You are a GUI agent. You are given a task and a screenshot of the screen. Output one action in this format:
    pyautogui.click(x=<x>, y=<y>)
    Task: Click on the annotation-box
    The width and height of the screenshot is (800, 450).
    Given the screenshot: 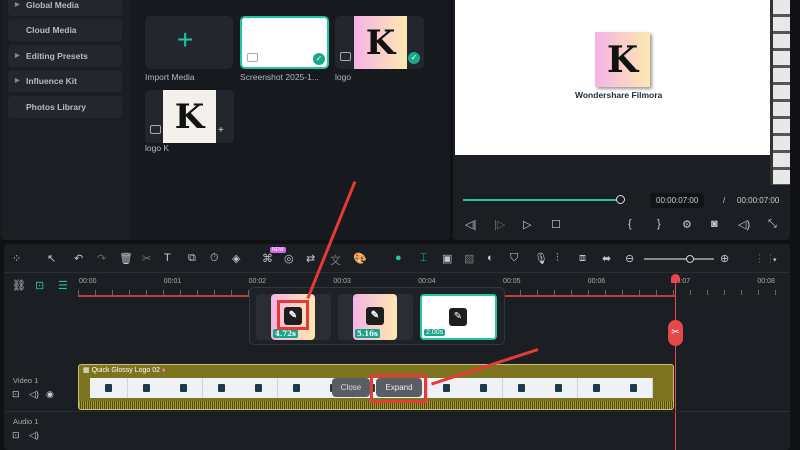 What is the action you would take?
    pyautogui.click(x=398, y=388)
    